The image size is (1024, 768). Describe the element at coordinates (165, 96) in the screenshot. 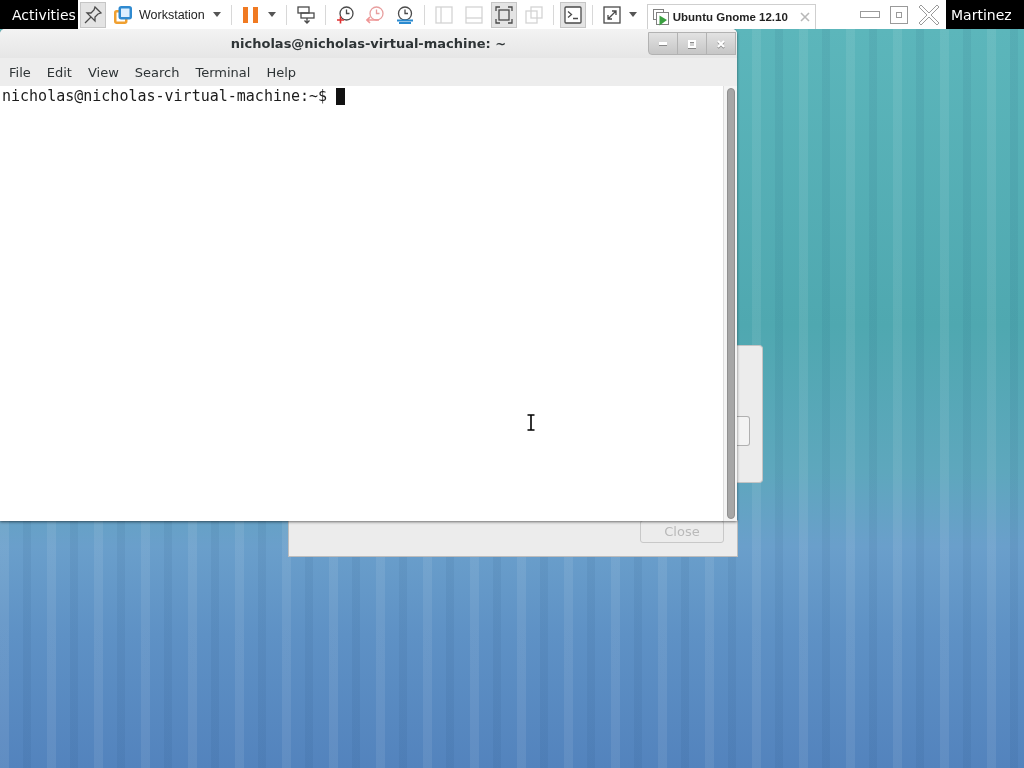

I see `prompt-text: nicholas@nicholas-virtual-machine:~$` at that location.